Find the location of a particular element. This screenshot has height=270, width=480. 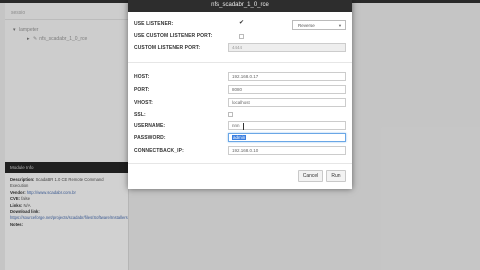

chevron-down-icon: ▼ is located at coordinates (340, 25).